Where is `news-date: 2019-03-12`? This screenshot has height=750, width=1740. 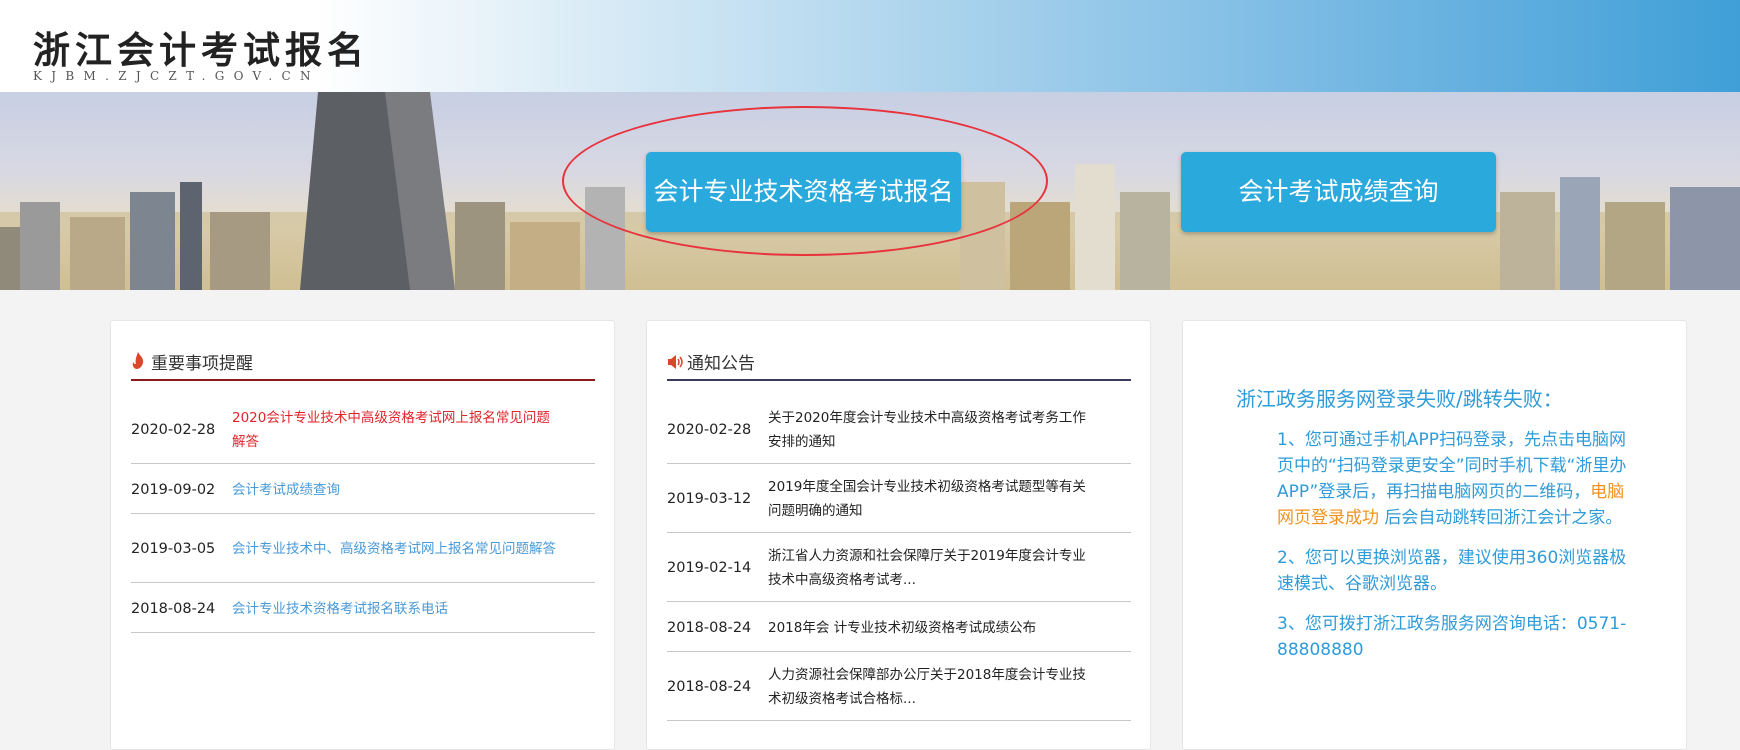 news-date: 2019-03-12 is located at coordinates (709, 499).